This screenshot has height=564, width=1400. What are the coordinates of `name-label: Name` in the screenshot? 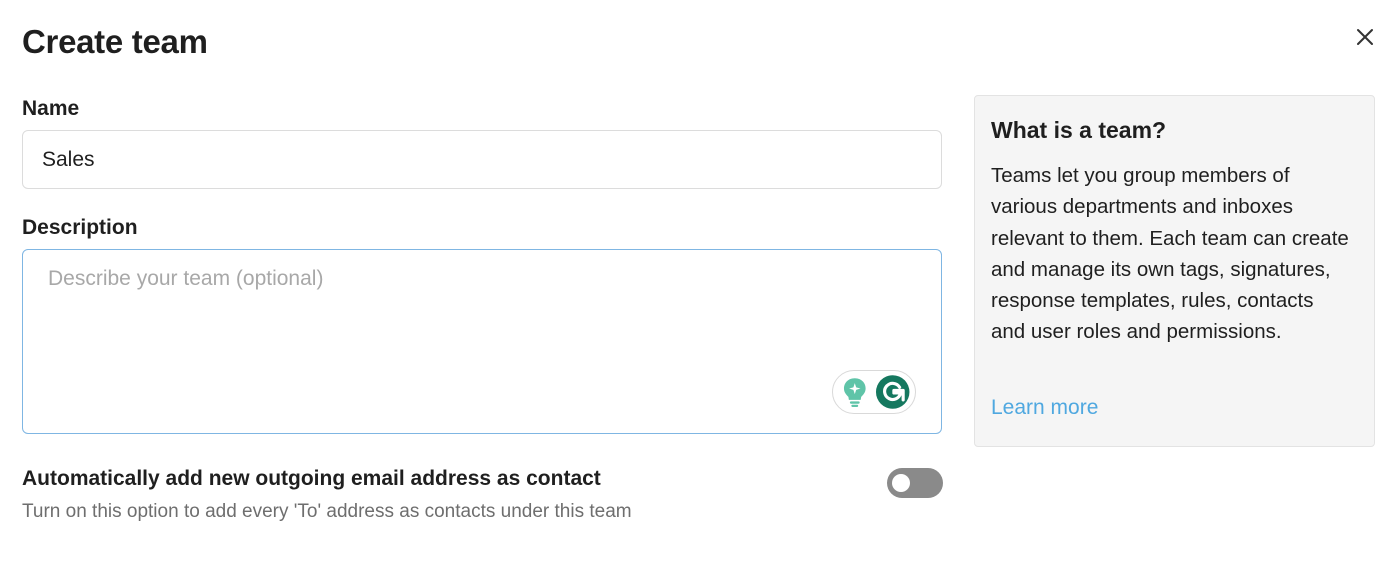 It's located at (51, 108).